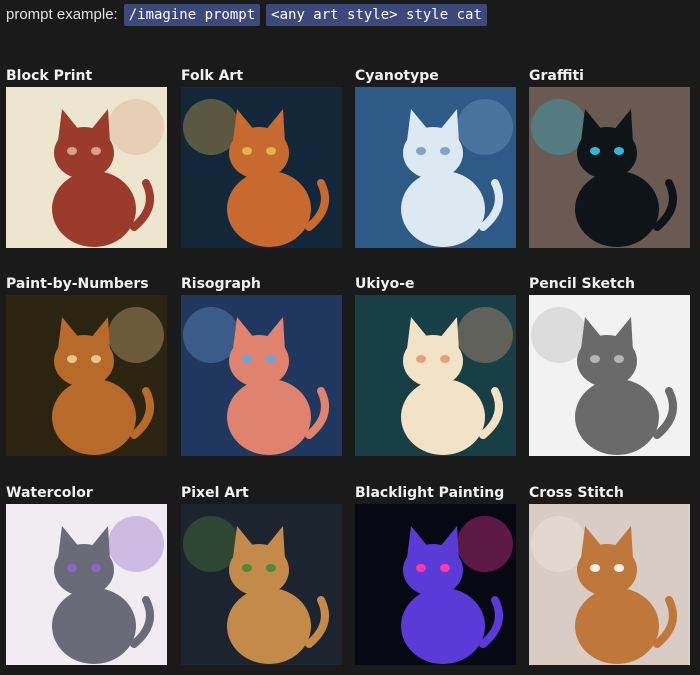 This screenshot has width=700, height=675. I want to click on pixel-art-cat-image, so click(261, 584).